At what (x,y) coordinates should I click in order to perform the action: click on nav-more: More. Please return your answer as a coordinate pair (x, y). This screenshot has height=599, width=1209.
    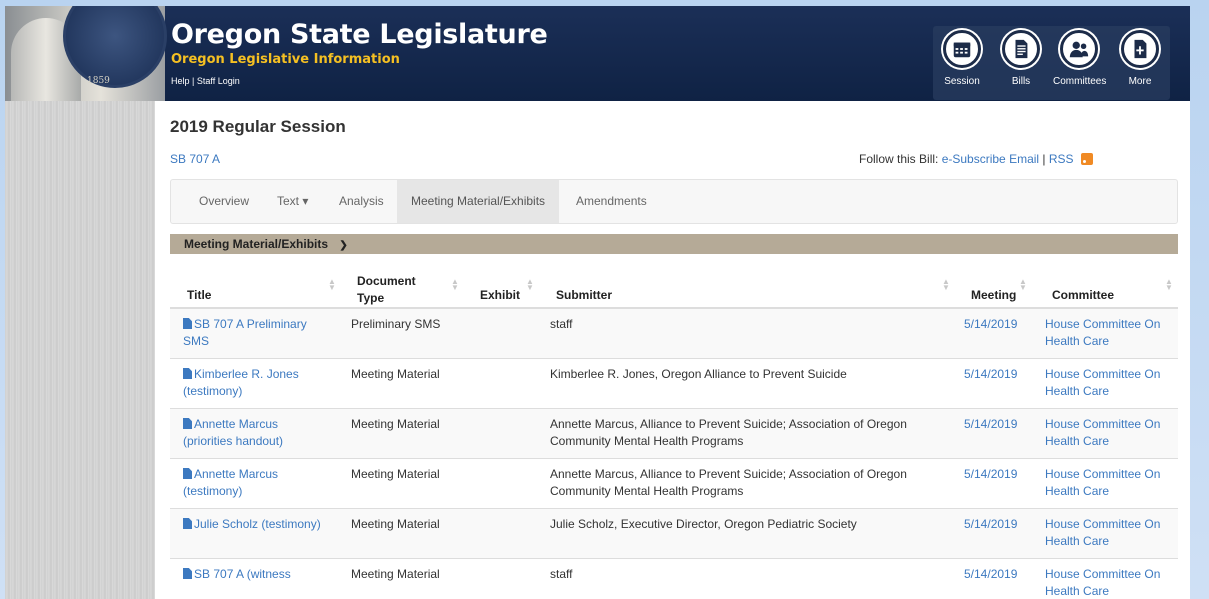
    Looking at the image, I should click on (1140, 58).